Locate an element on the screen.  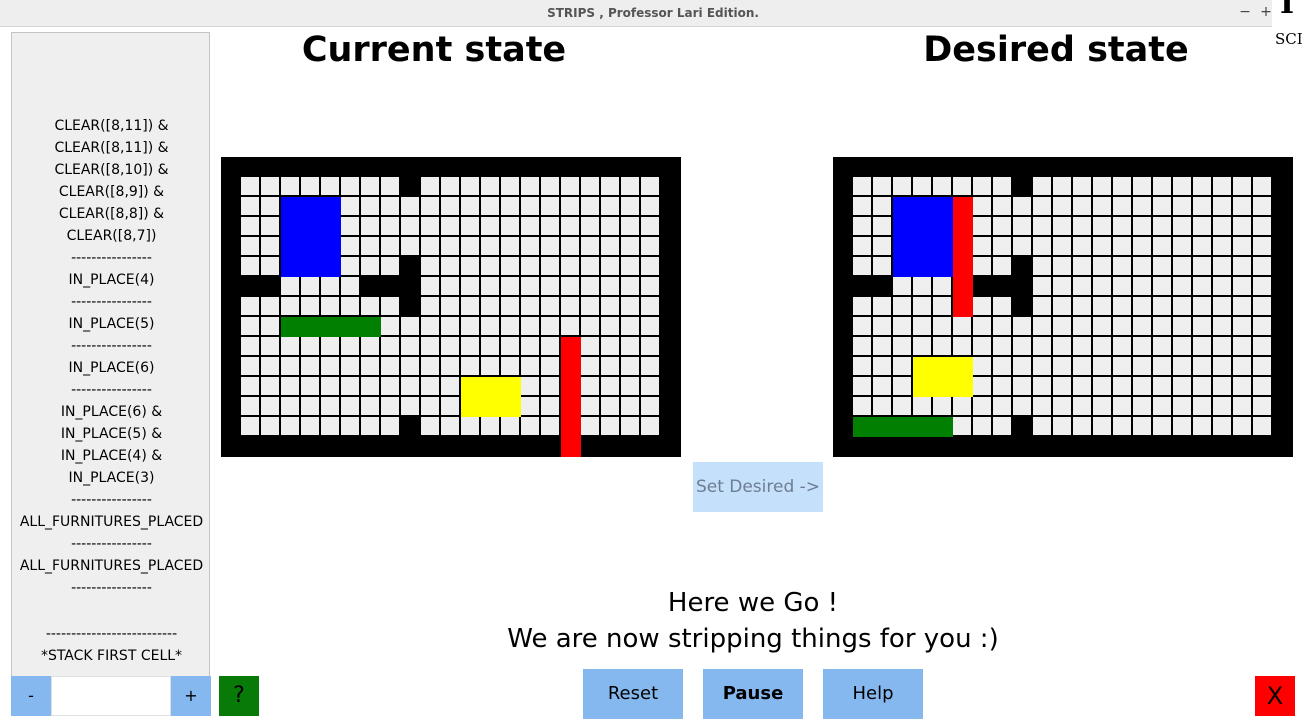
help-button: Help is located at coordinates (873, 694).